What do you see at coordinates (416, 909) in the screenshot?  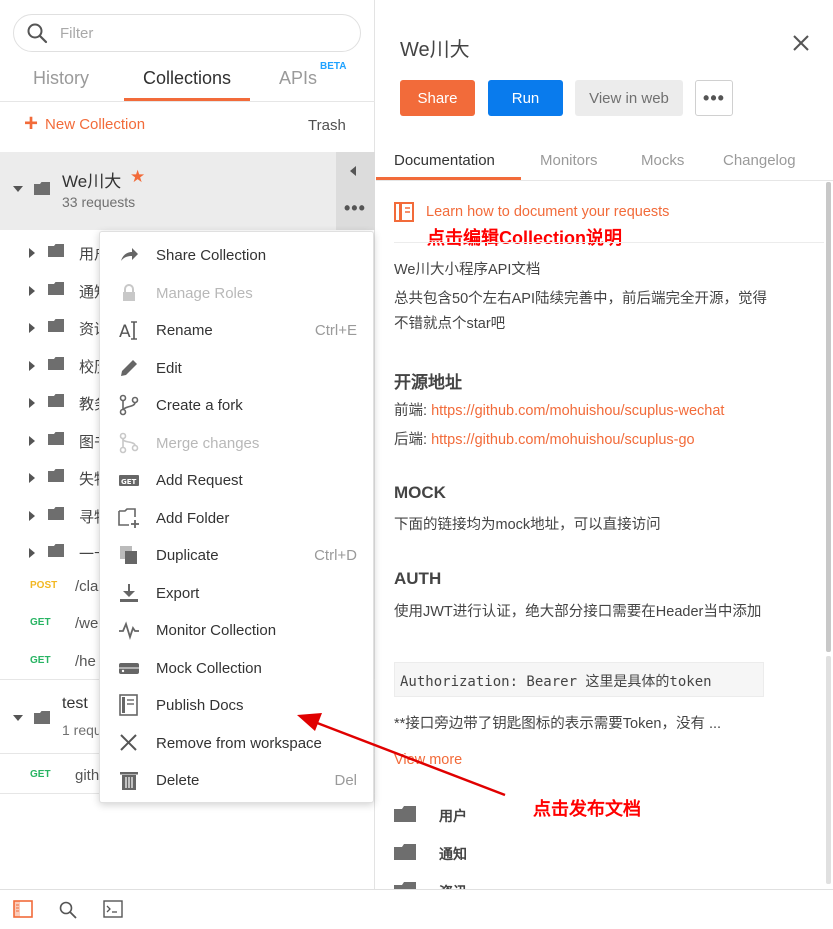 I see `status-bar` at bounding box center [416, 909].